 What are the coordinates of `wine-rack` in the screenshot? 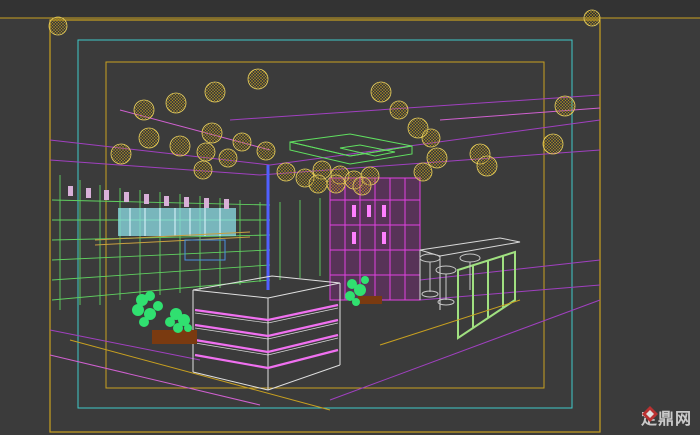 It's located at (375, 239).